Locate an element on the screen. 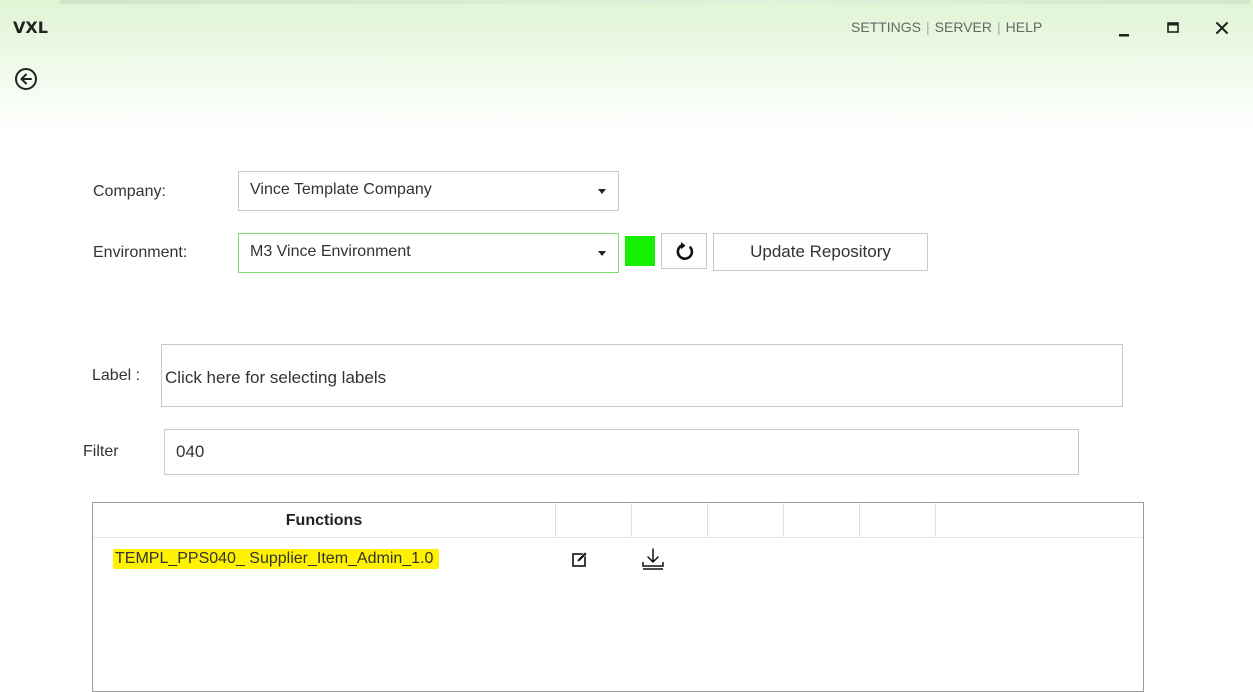 Image resolution: width=1253 pixels, height=692 pixels. filter-input: 040 is located at coordinates (621, 452).